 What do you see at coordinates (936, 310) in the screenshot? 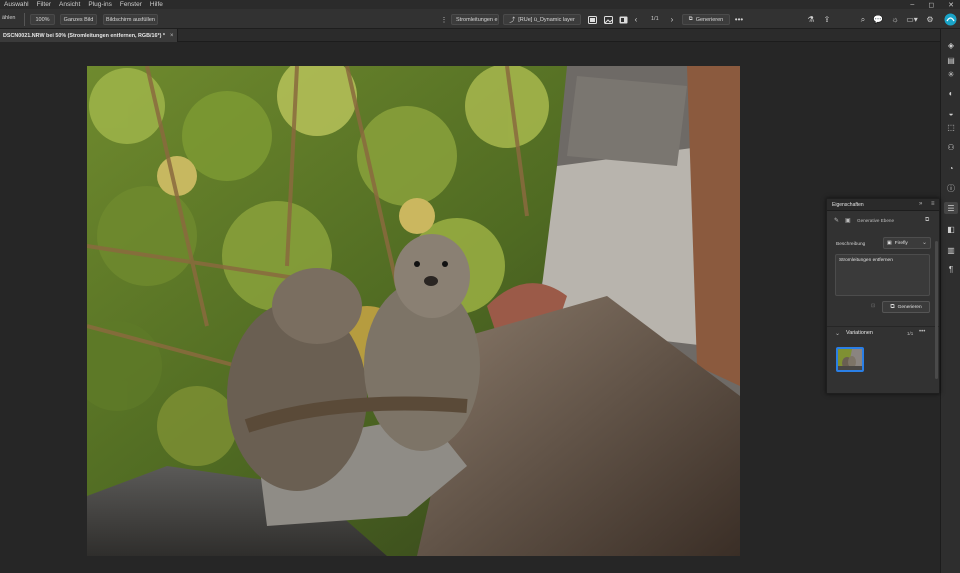
I see `panel-scrollbar` at bounding box center [936, 310].